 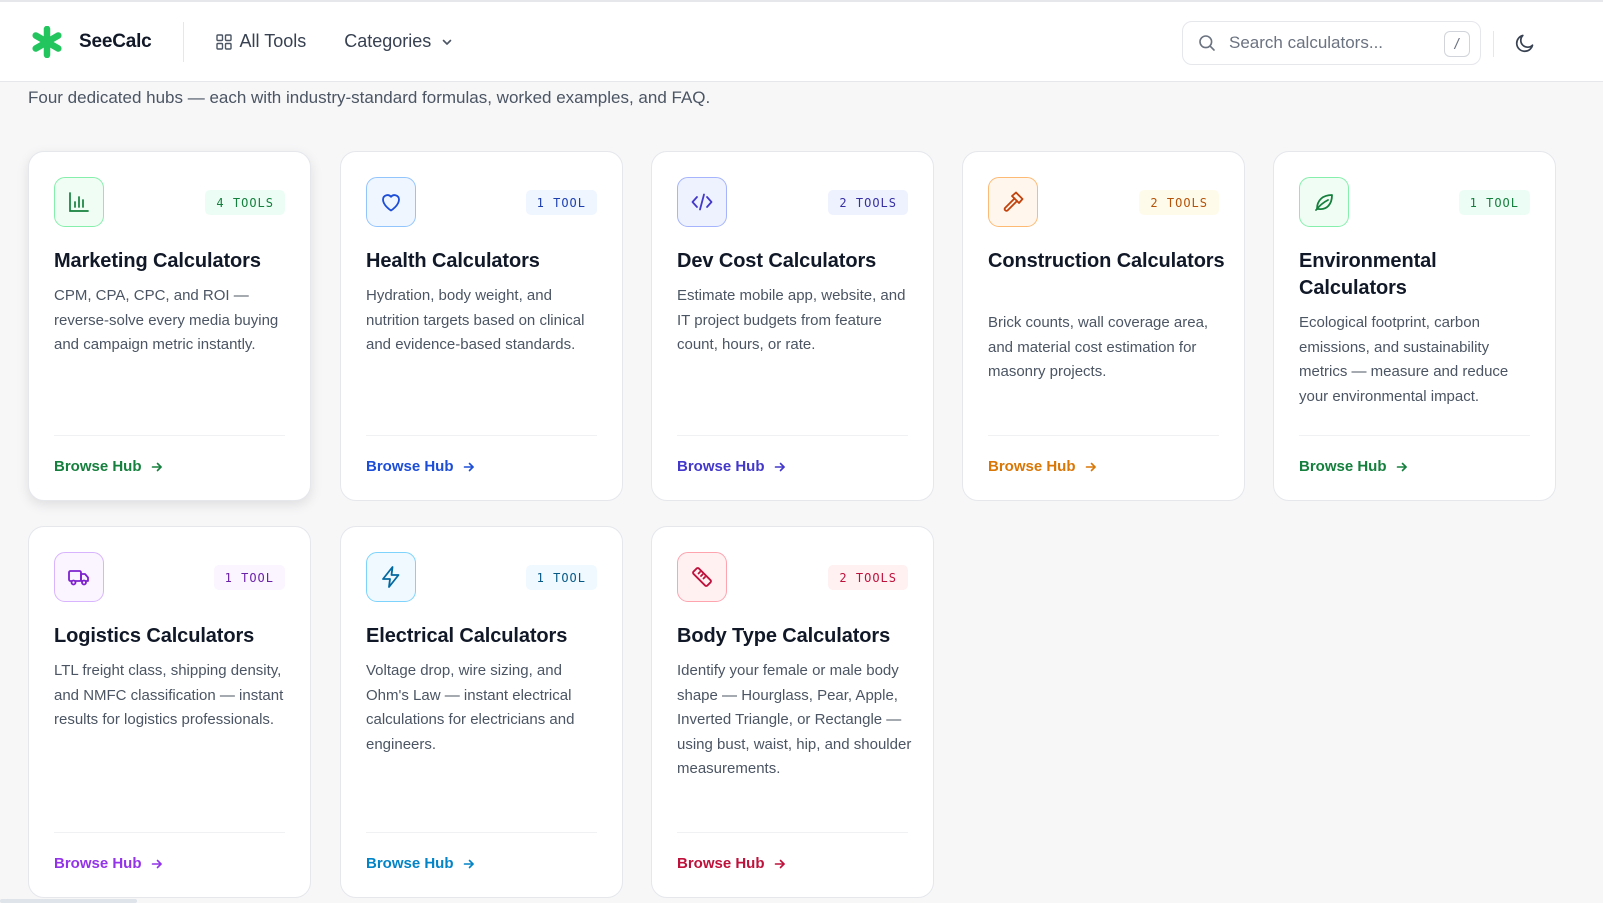 I want to click on lightning-icon, so click(x=391, y=577).